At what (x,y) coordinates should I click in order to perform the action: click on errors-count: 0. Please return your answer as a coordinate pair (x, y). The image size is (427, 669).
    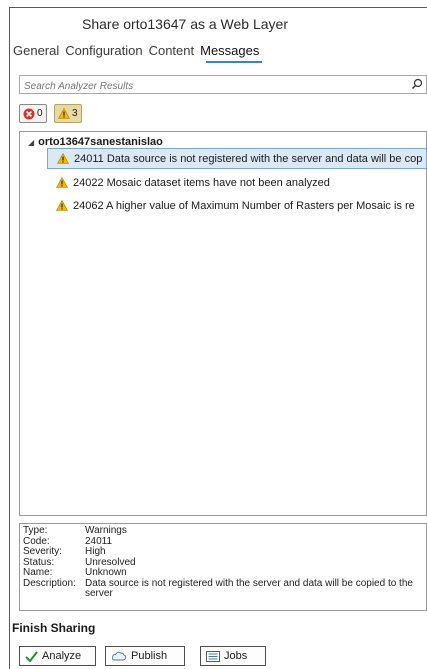
    Looking at the image, I should click on (40, 113).